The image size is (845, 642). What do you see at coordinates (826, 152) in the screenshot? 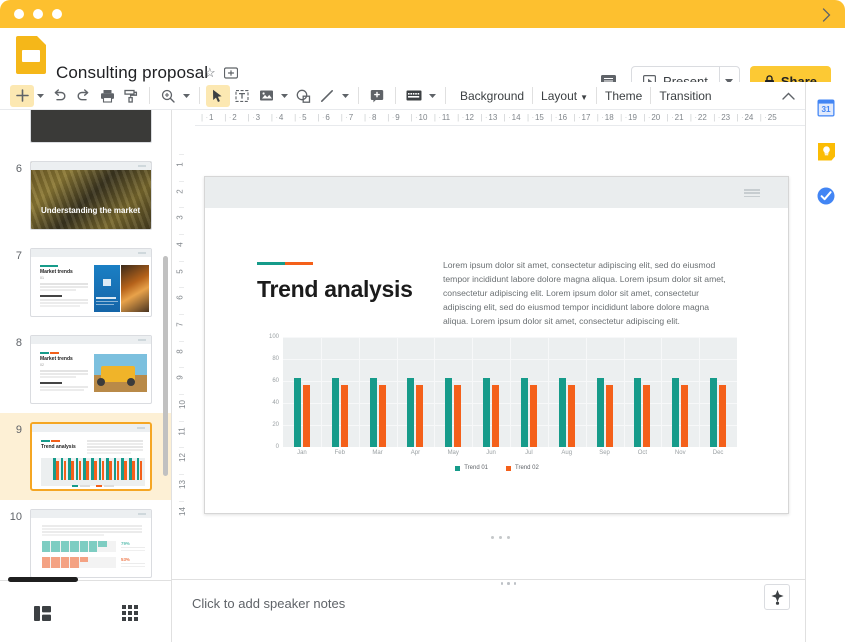
I see `google-keep-icon` at bounding box center [826, 152].